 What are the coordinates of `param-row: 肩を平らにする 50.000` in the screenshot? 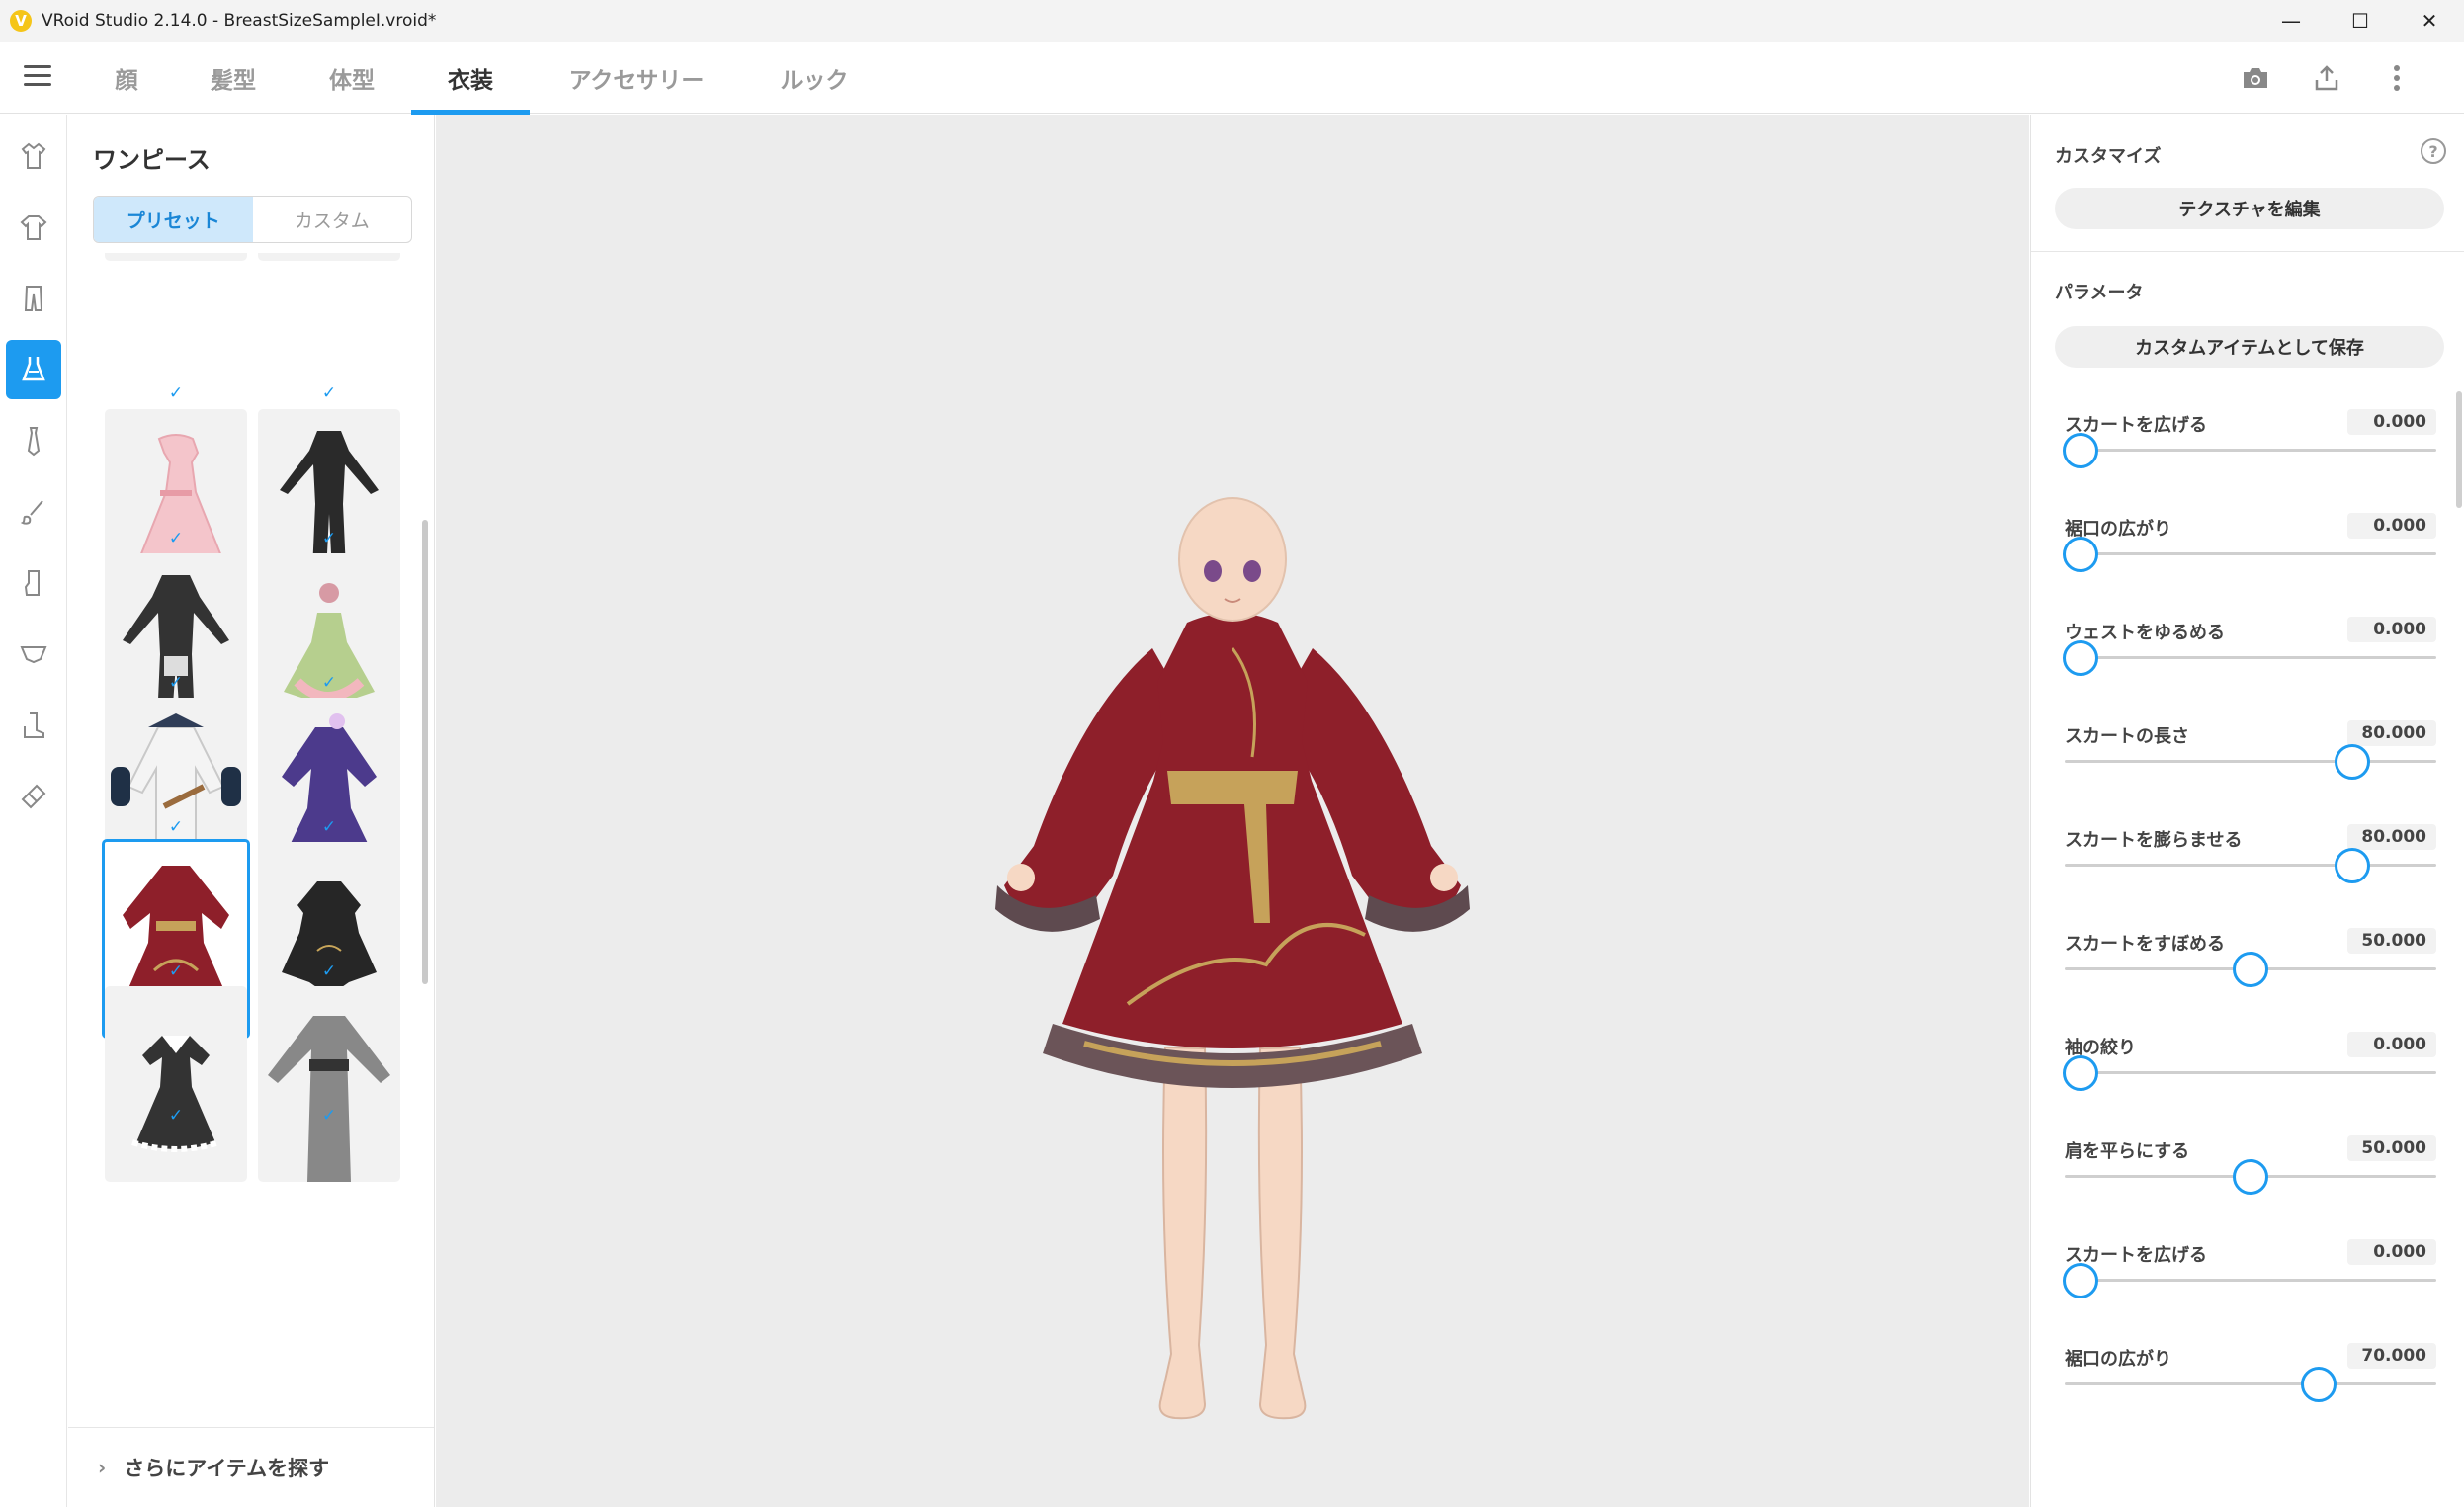 It's located at (2250, 1166).